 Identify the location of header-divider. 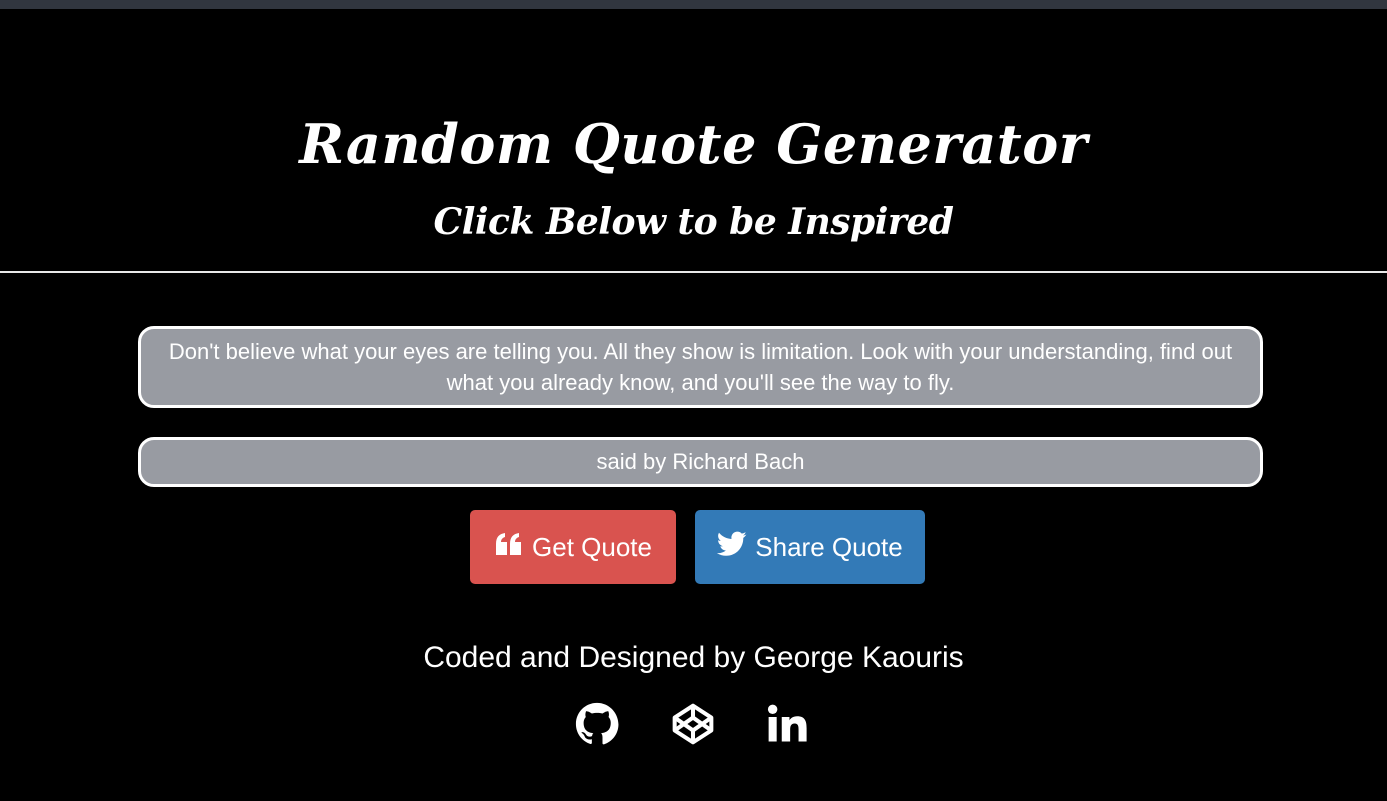
(693, 272).